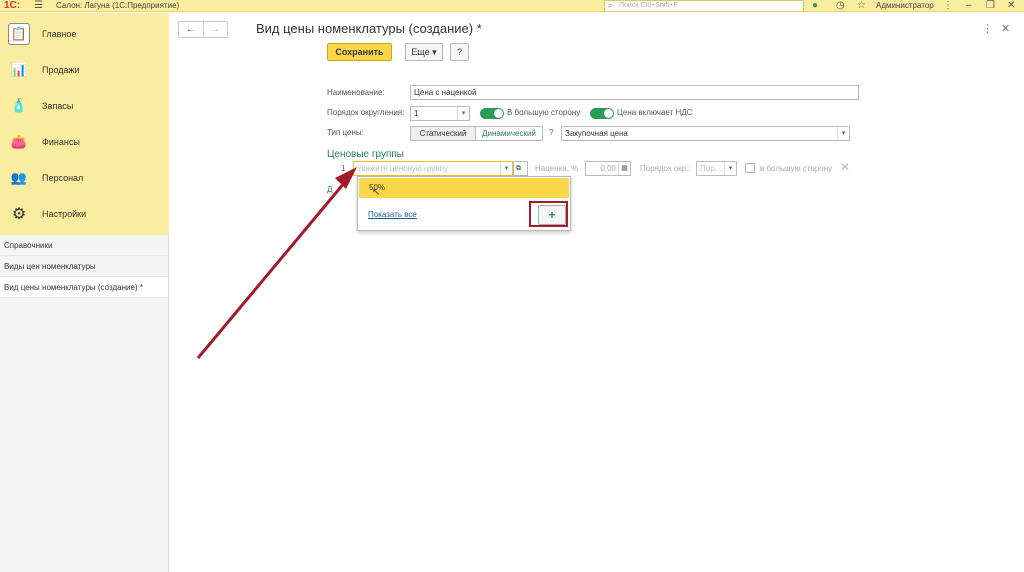  I want to click on annotation-arrow-head, so click(346, 178).